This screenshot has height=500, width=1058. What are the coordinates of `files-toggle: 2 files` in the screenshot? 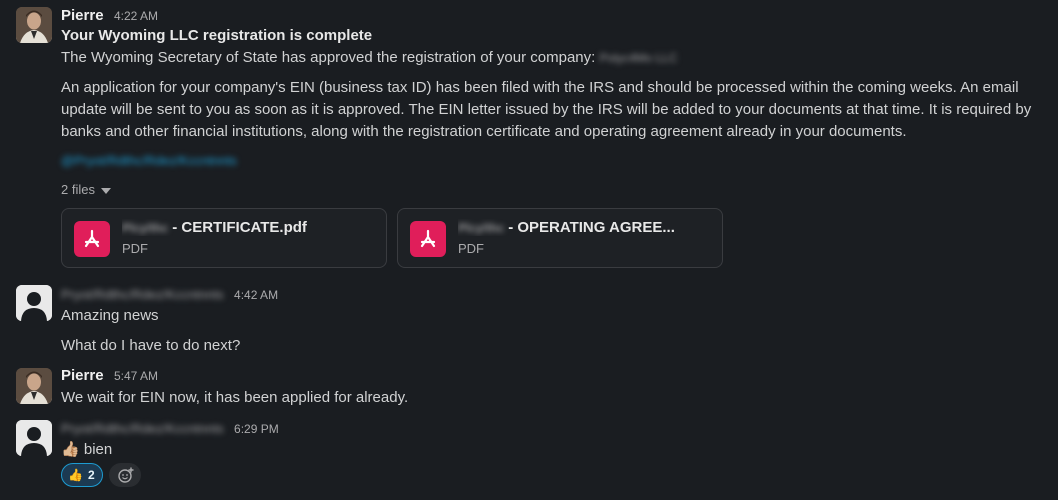 It's located at (86, 189).